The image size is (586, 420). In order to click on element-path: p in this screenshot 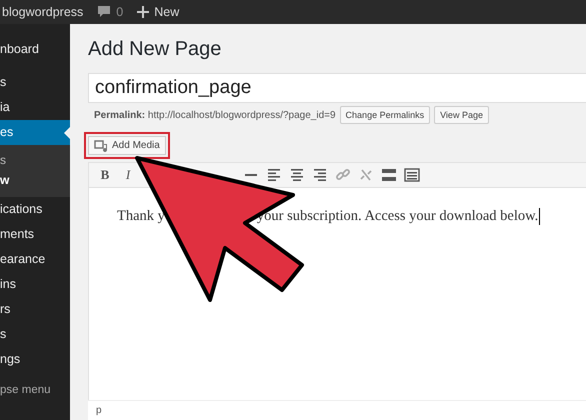, I will do `click(99, 410)`.